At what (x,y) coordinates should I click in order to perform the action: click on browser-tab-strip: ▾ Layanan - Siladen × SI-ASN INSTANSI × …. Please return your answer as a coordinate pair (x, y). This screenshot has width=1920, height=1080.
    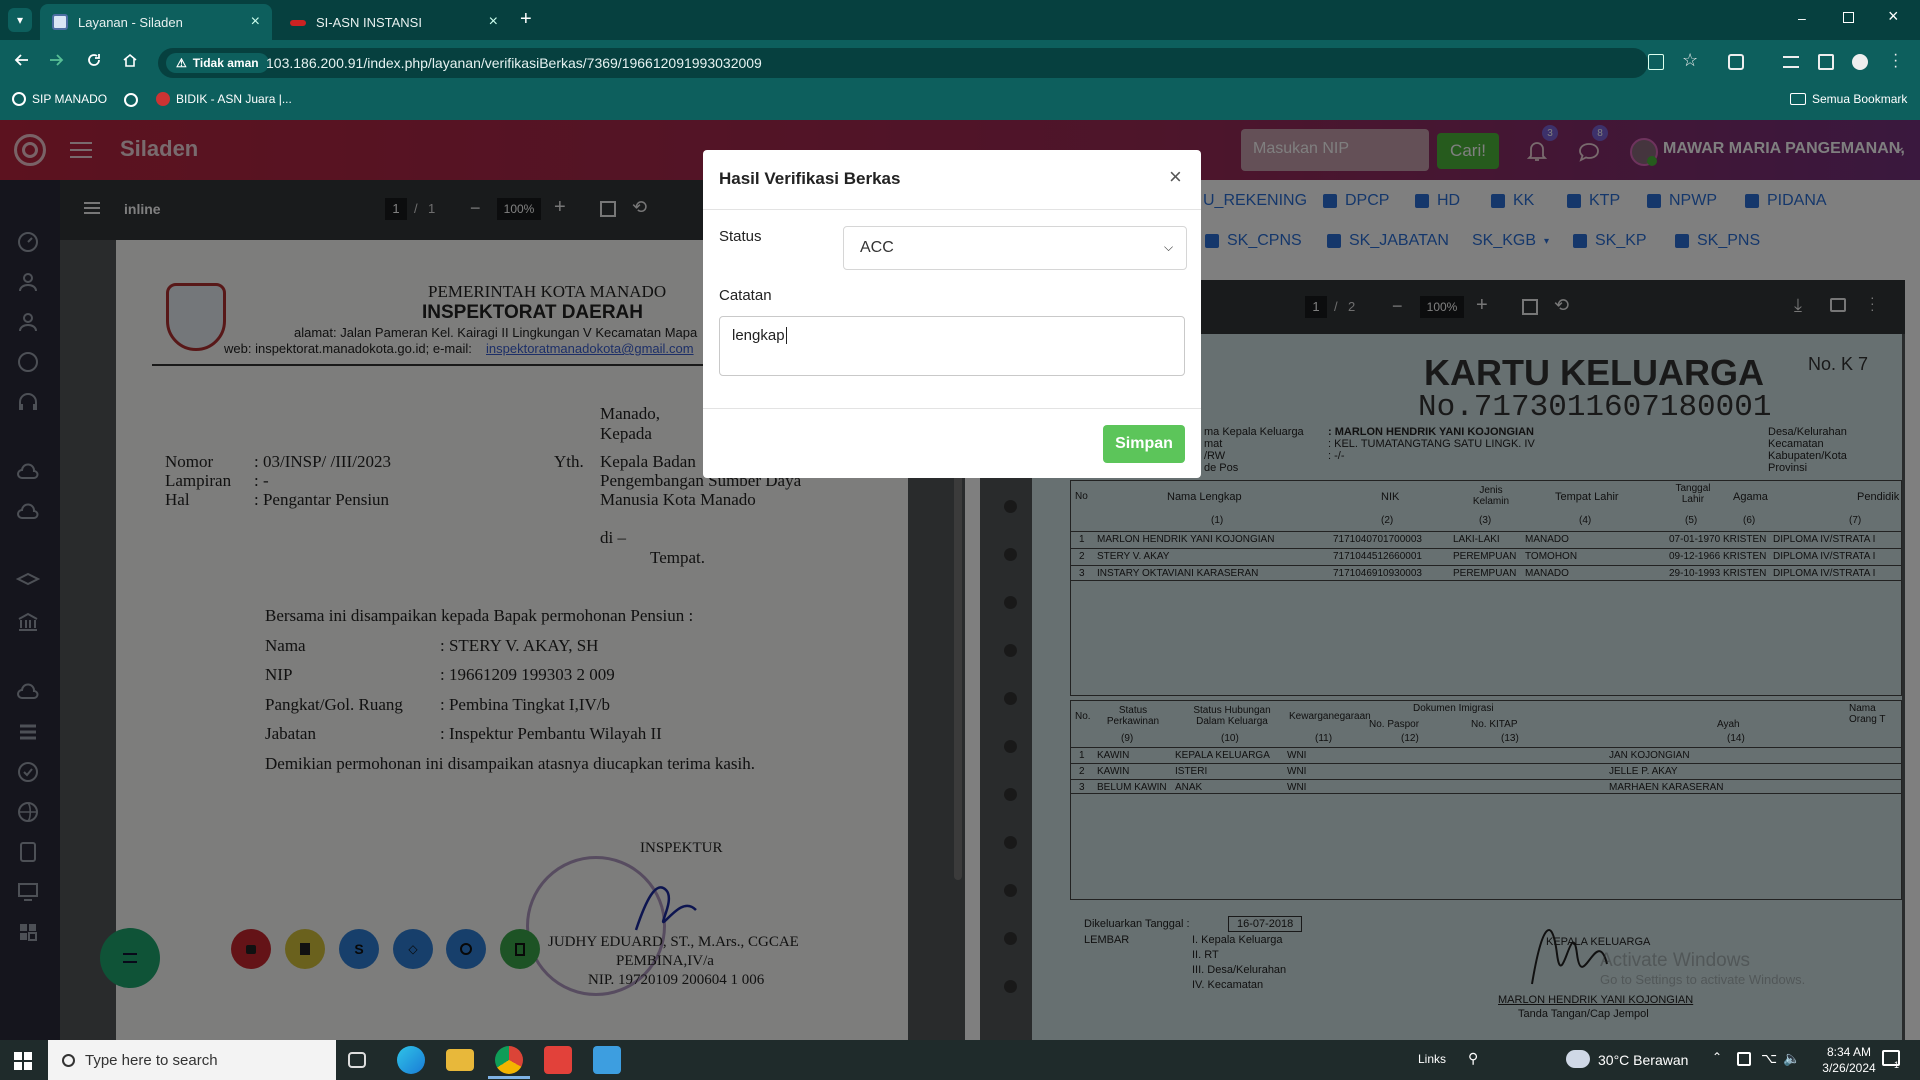
    Looking at the image, I should click on (960, 20).